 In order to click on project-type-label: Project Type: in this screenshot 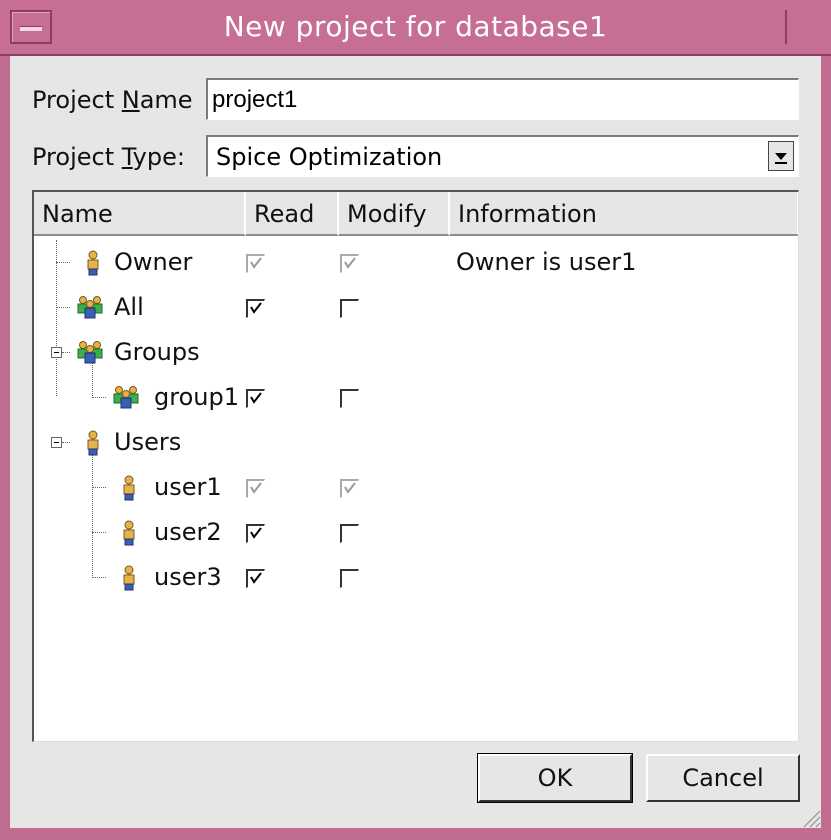, I will do `click(108, 157)`.